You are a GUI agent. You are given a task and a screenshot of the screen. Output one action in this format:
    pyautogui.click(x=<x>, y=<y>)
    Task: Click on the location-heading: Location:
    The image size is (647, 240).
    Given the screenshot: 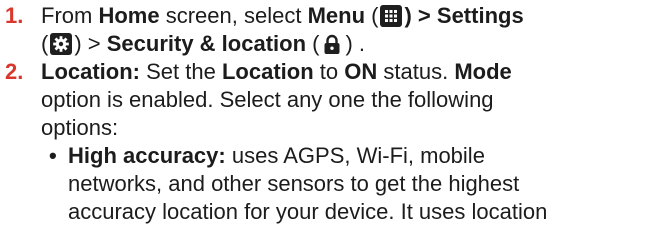 What is the action you would take?
    pyautogui.click(x=90, y=71)
    